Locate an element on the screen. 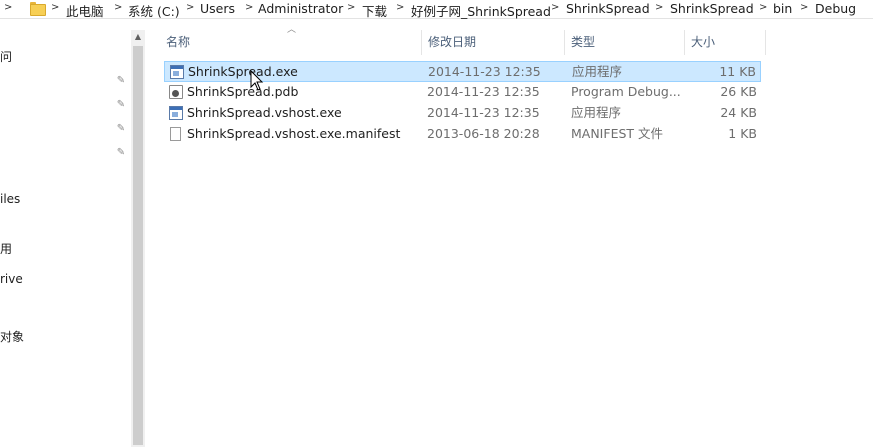 This screenshot has height=447, width=873. file-name: ShrinkSpread.pdb is located at coordinates (242, 92).